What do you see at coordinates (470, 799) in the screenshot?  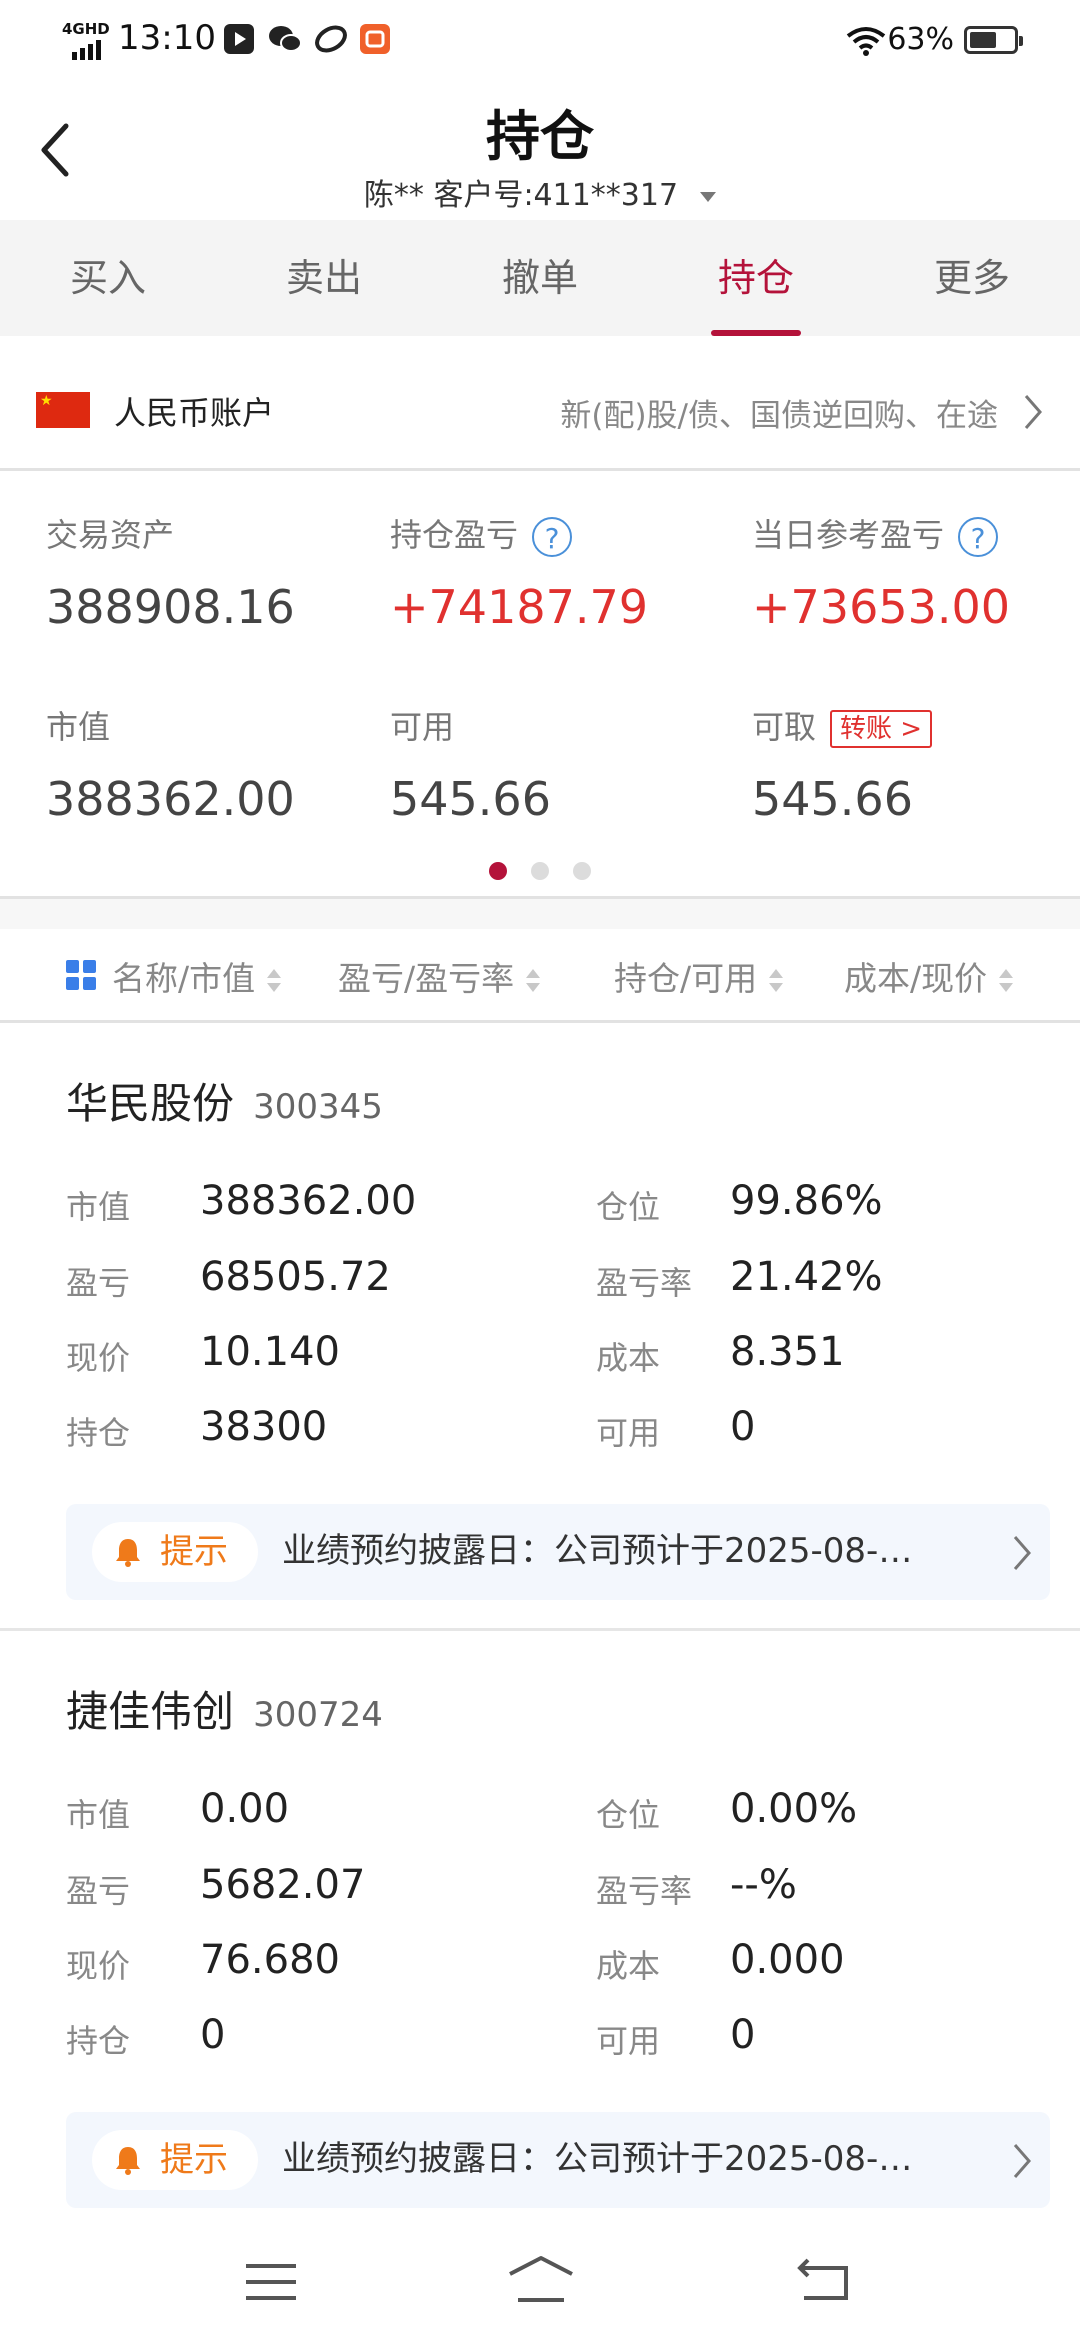 I see `available-value: 545.66` at bounding box center [470, 799].